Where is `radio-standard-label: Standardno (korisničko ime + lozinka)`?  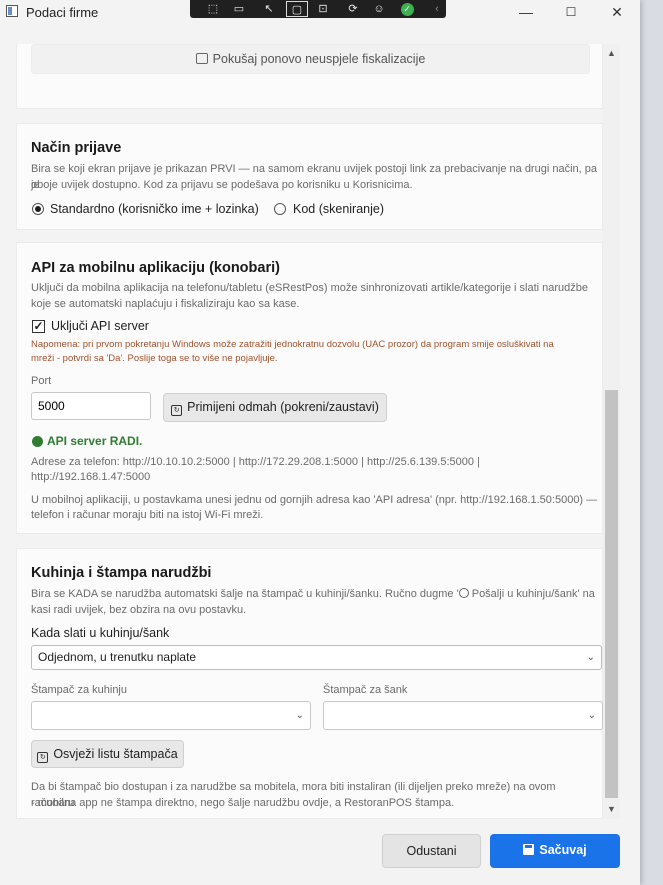
radio-standard-label: Standardno (korisničko ime + lozinka) is located at coordinates (154, 209).